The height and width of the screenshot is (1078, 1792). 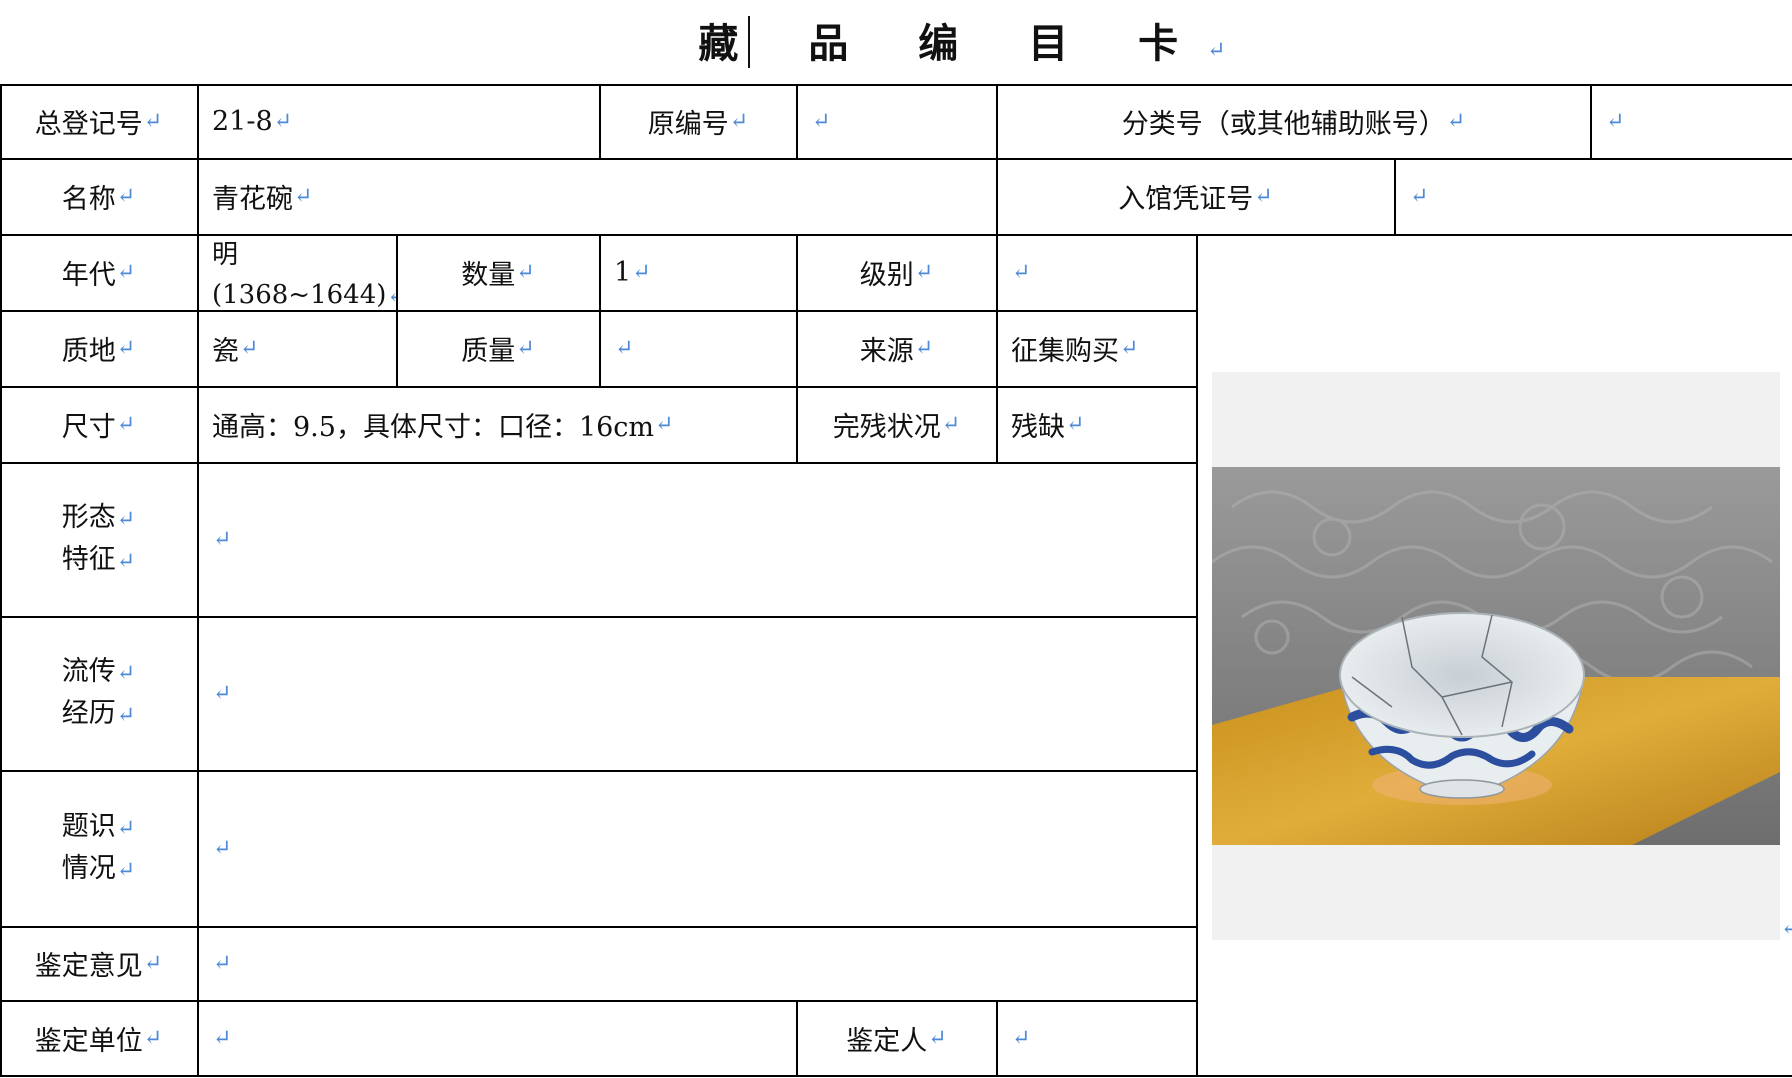 I want to click on name-label: 名称 ↵, so click(x=98, y=199).